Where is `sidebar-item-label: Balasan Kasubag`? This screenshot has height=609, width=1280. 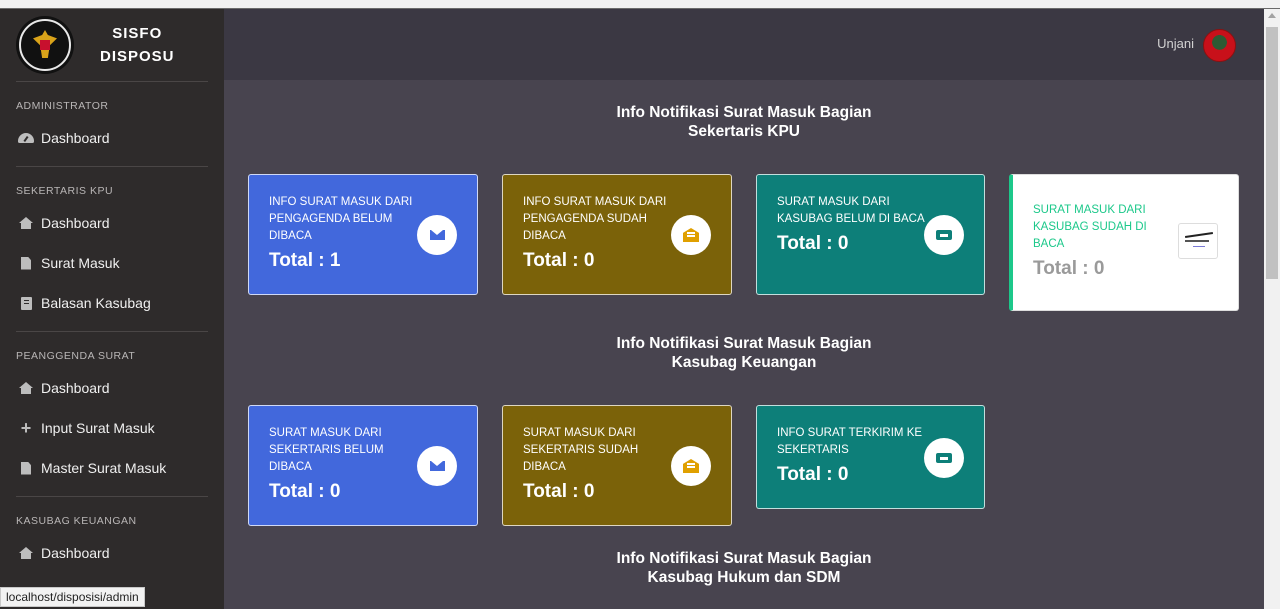
sidebar-item-label: Balasan Kasubag is located at coordinates (96, 303).